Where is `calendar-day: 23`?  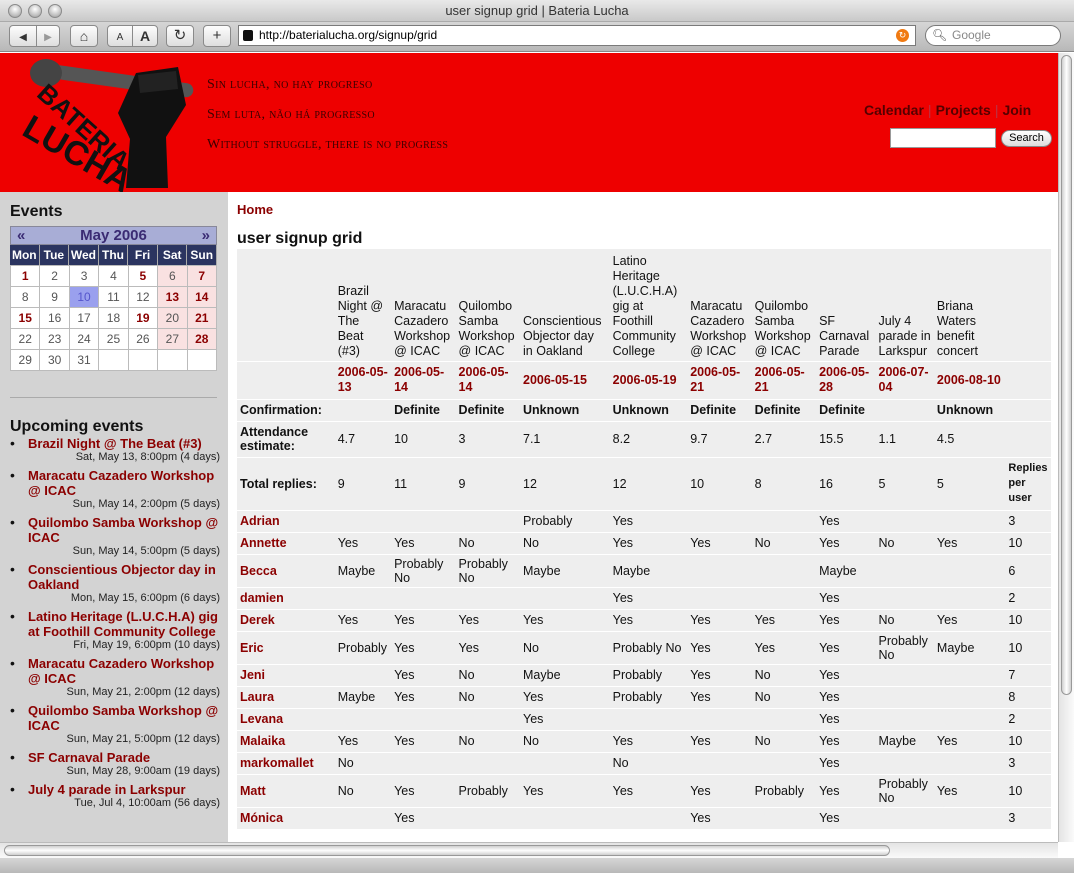 calendar-day: 23 is located at coordinates (54, 339).